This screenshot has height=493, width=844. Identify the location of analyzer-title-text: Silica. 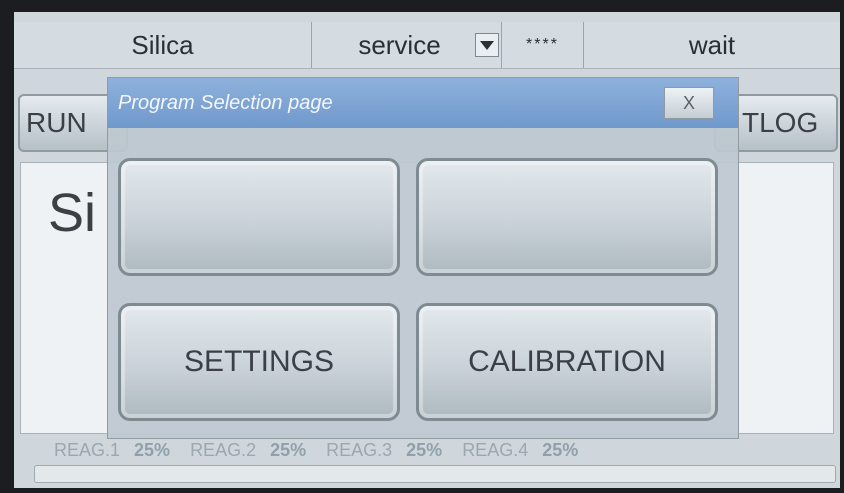
(162, 44).